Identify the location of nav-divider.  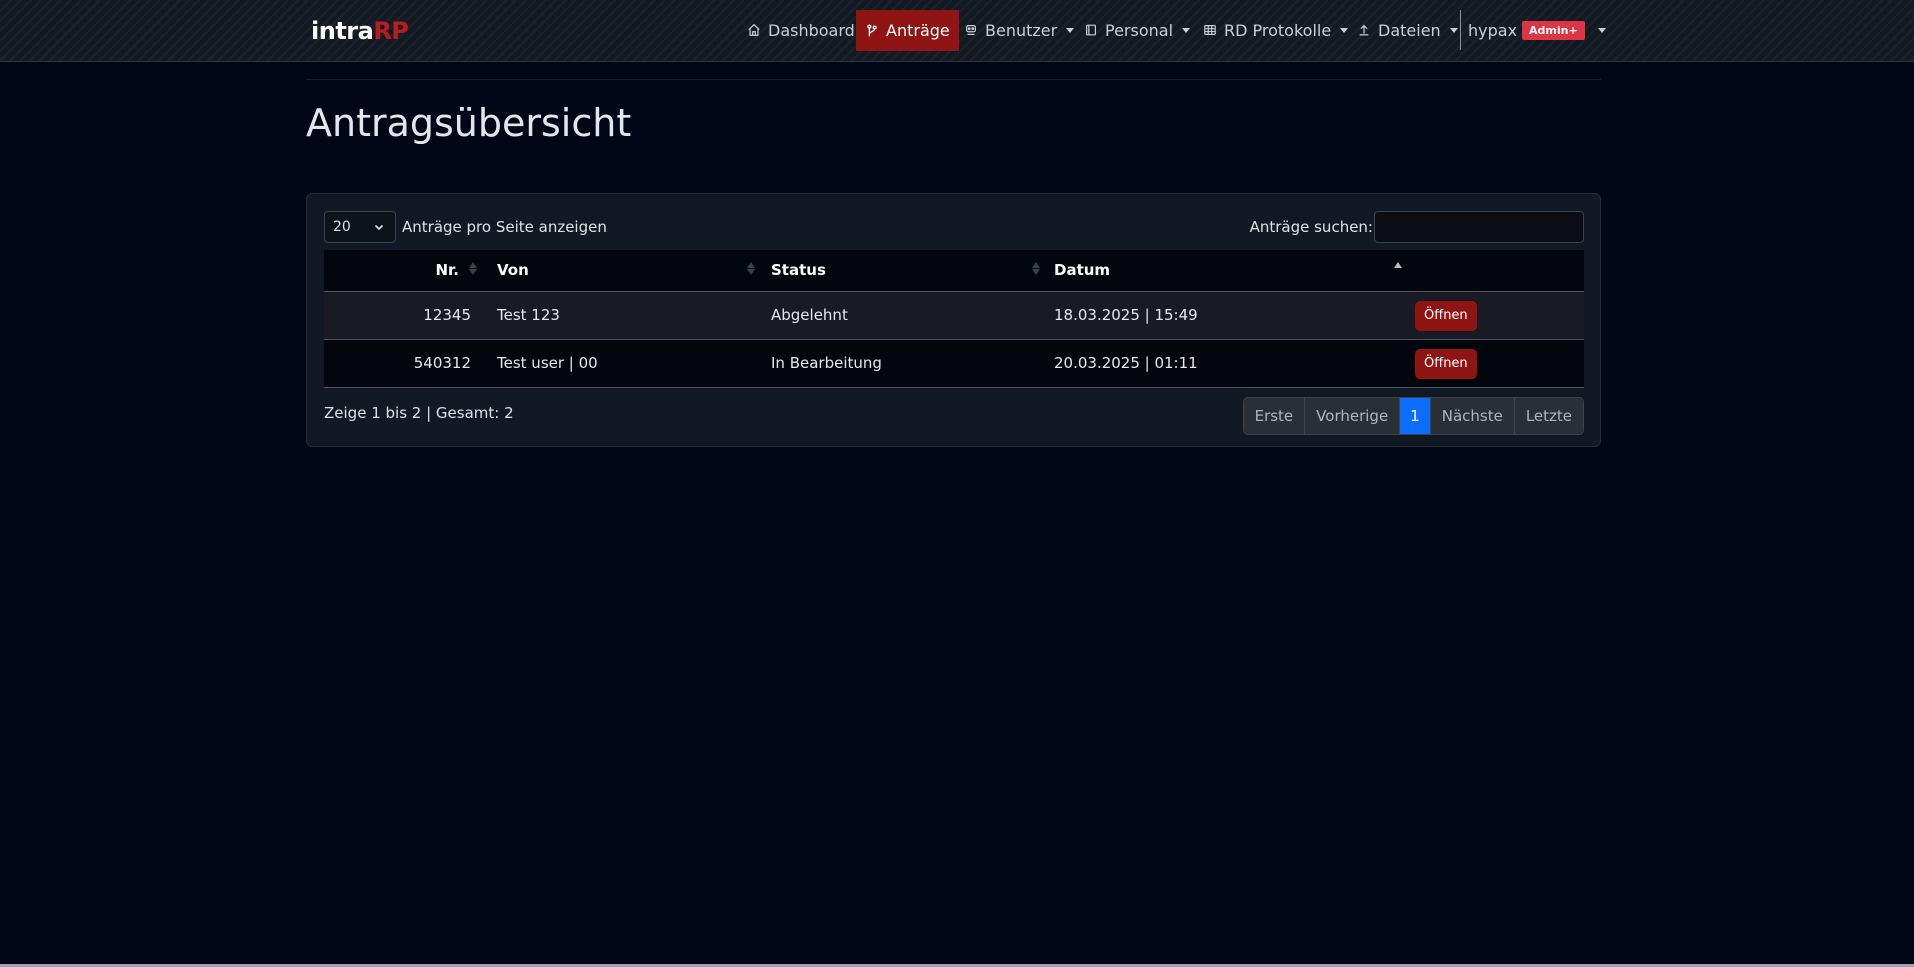
(1460, 30).